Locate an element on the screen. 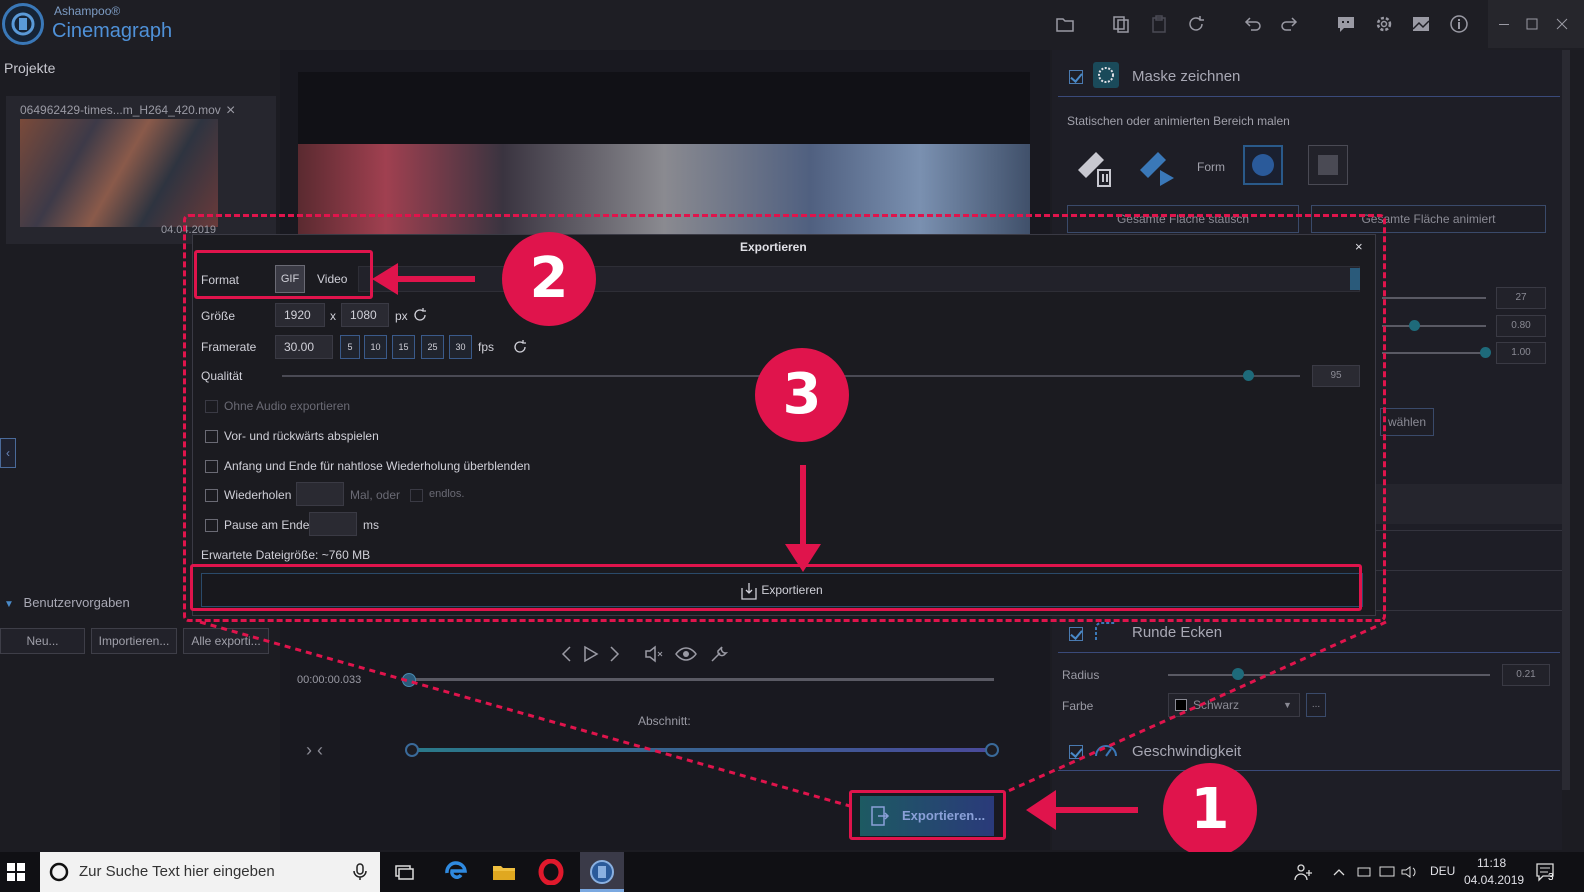 The height and width of the screenshot is (892, 1584). section-label: Abschnitt: is located at coordinates (664, 721).